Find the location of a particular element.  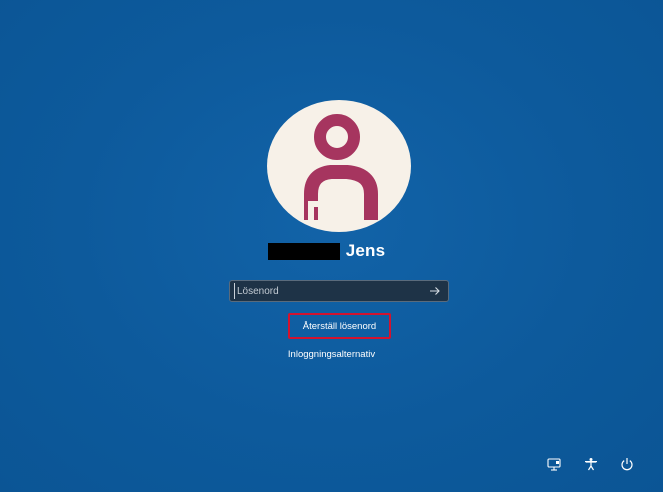

user-avatar-icon is located at coordinates (341, 167).